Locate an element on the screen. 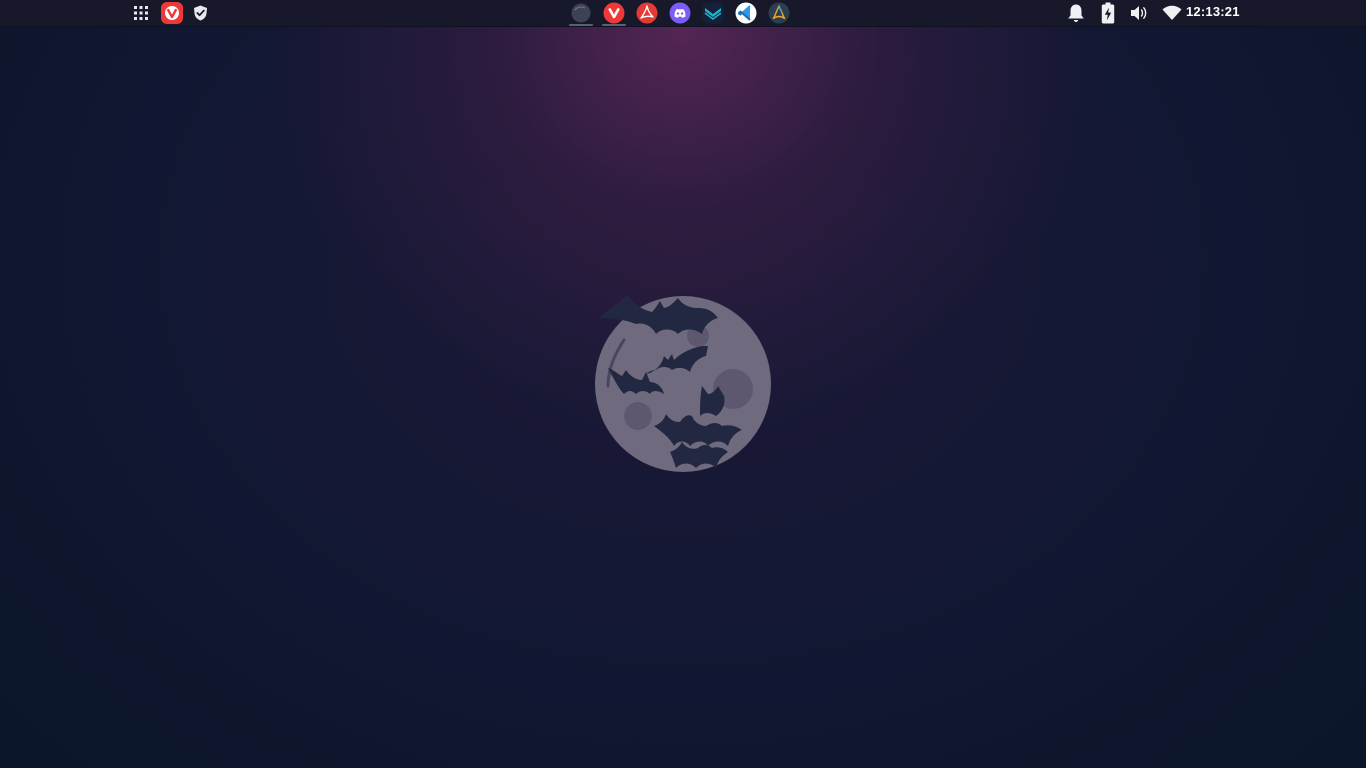 The width and height of the screenshot is (1366, 768). shield-icon is located at coordinates (200, 13).